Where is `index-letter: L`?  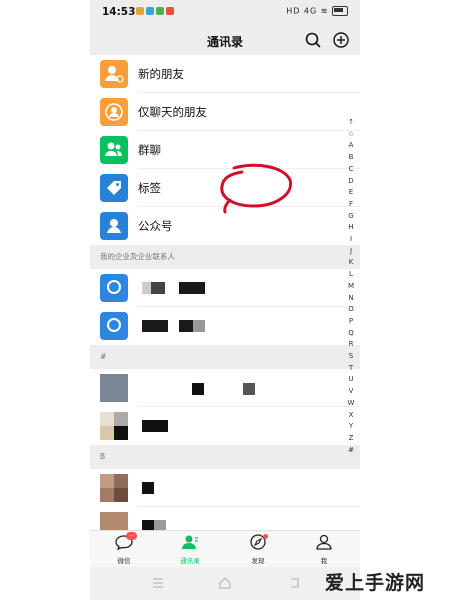 index-letter: L is located at coordinates (351, 275).